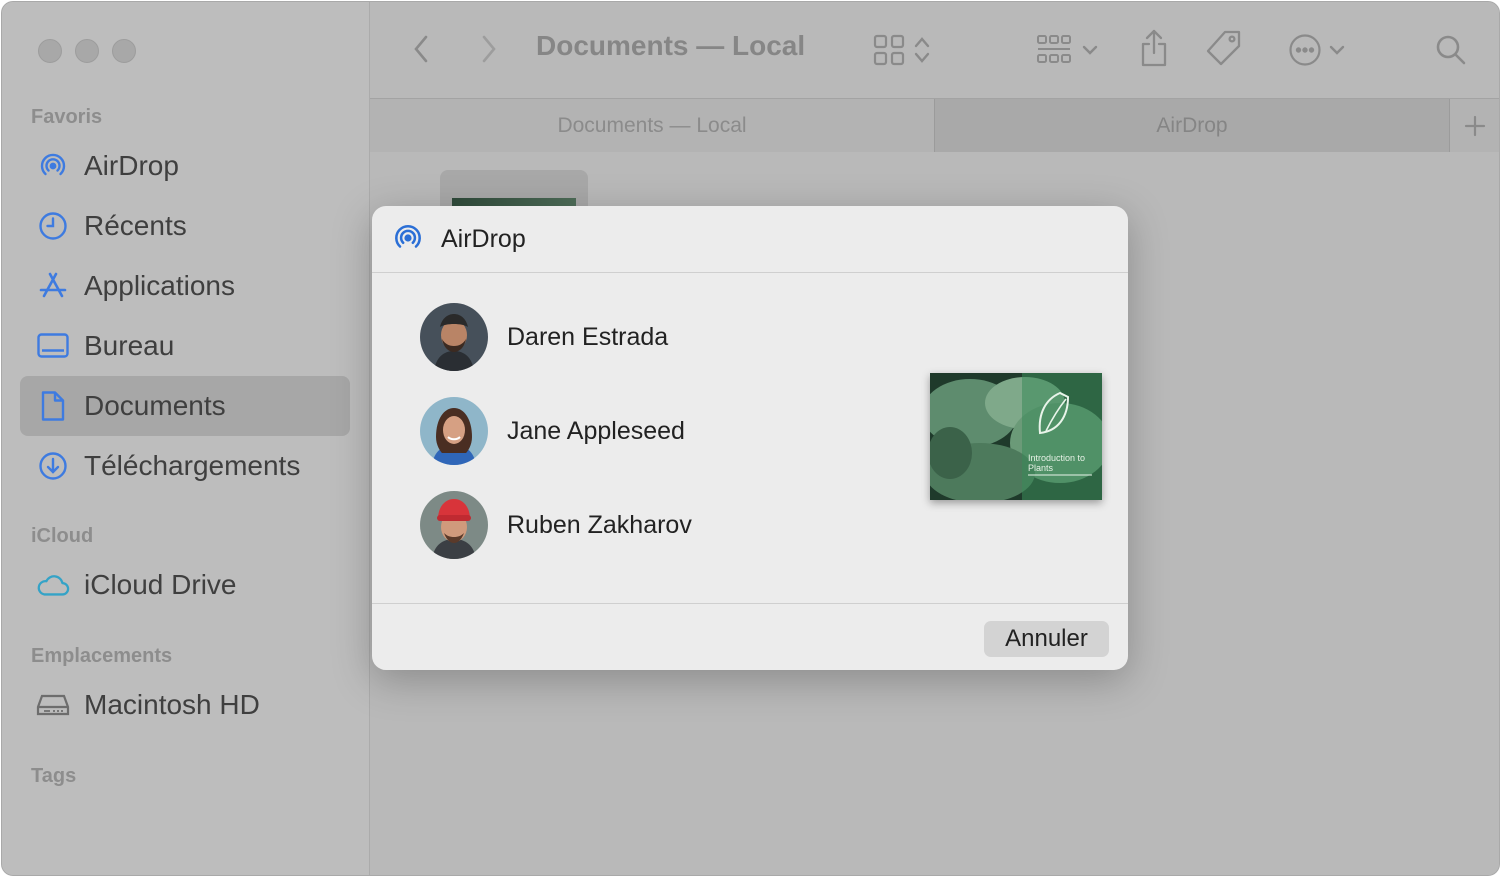 The width and height of the screenshot is (1500, 876). I want to click on sidebar-item-macintosh-hd: Macintosh HD, so click(185, 705).